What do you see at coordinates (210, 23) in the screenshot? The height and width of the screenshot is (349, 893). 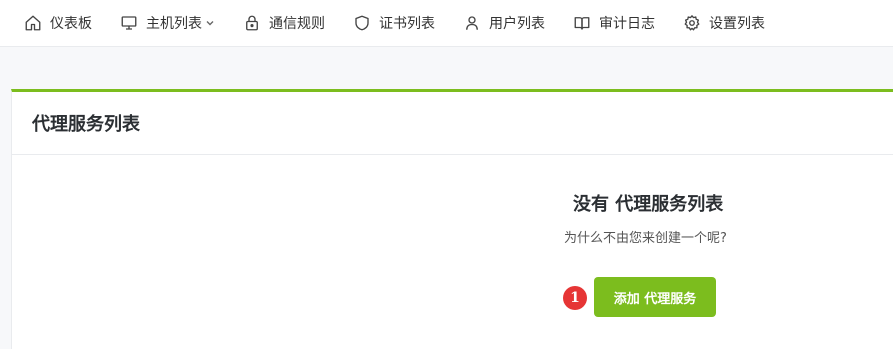 I see `chevron-down-icon` at bounding box center [210, 23].